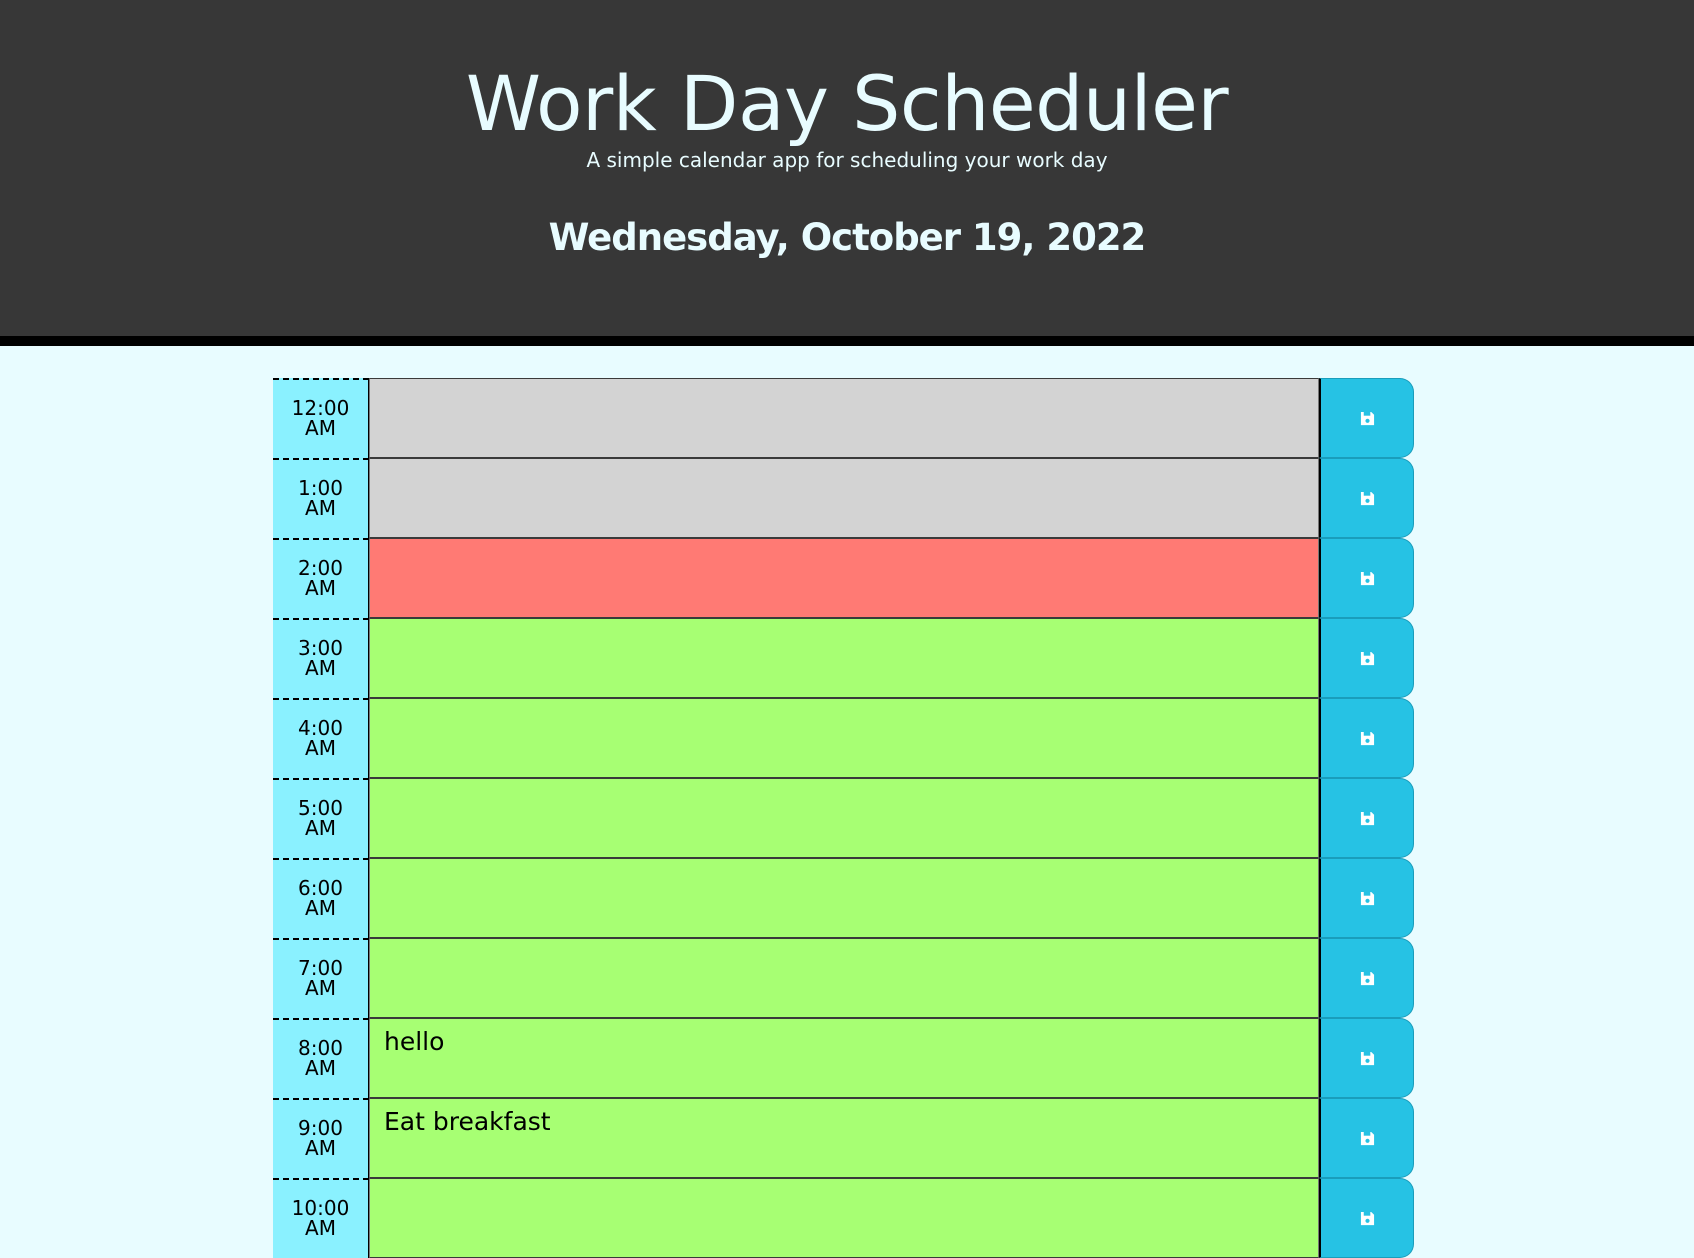 This screenshot has height=1258, width=1694. I want to click on hour-label: 10:00 AM, so click(321, 1218).